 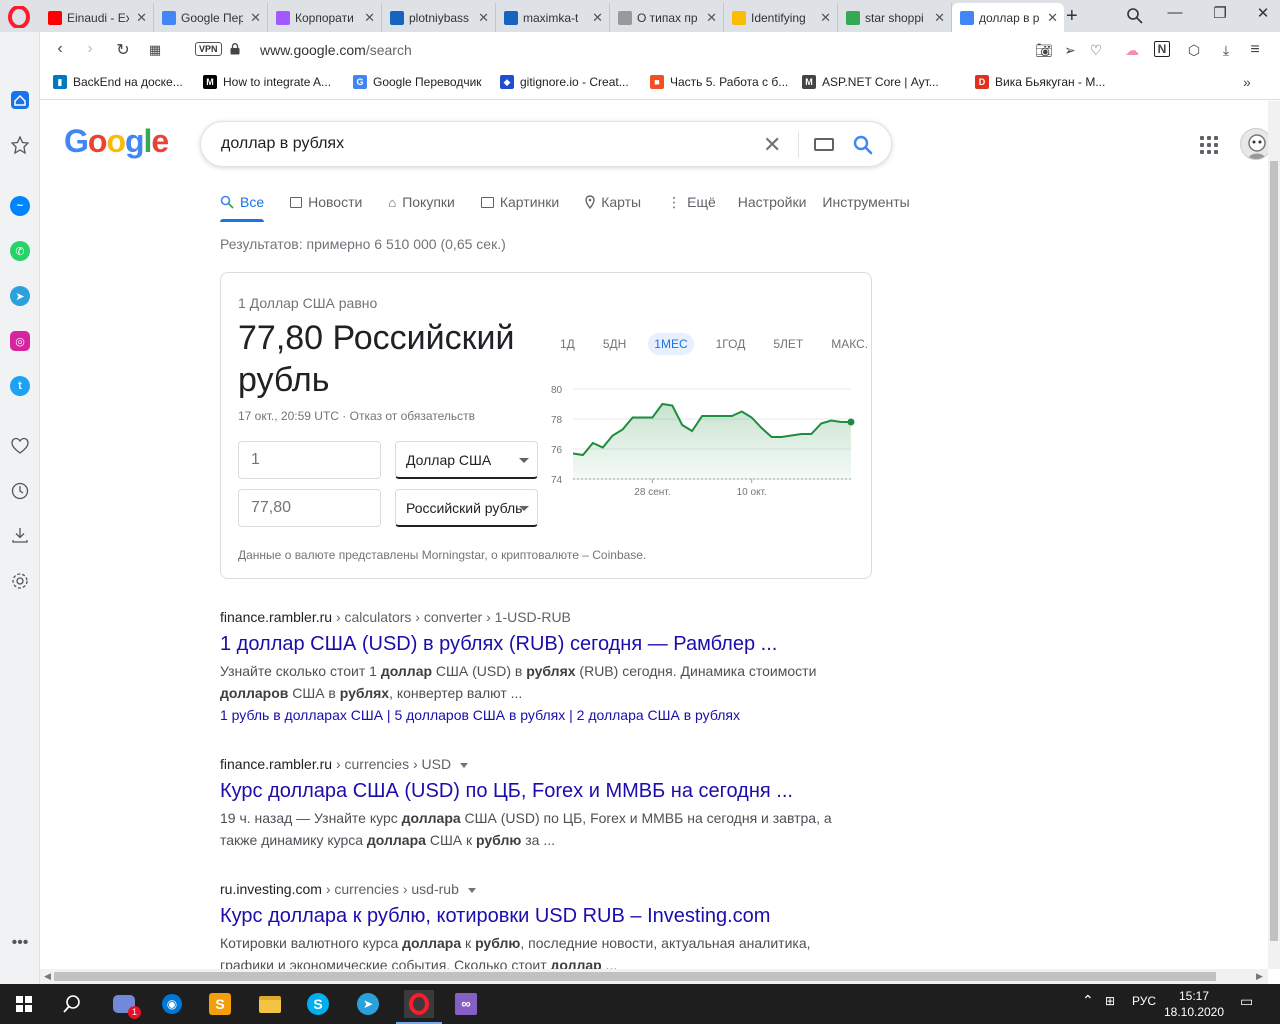 I want to click on keyboard-icon, so click(x=824, y=144).